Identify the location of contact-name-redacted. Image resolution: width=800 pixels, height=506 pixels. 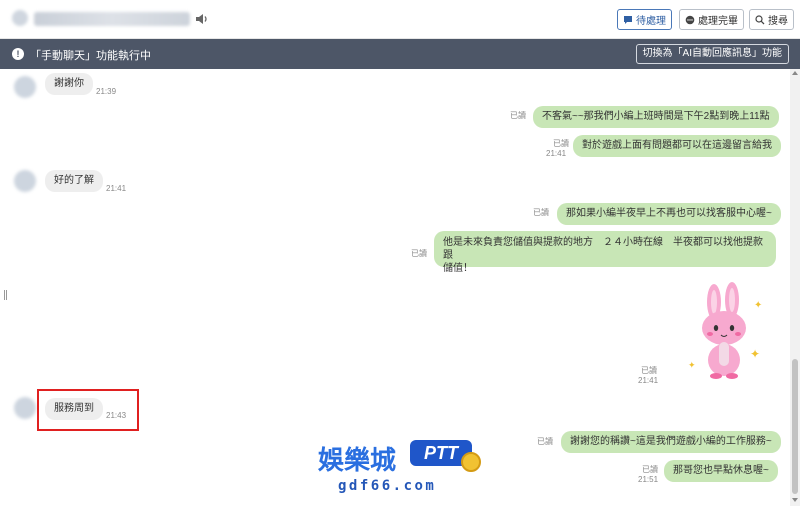
(112, 19).